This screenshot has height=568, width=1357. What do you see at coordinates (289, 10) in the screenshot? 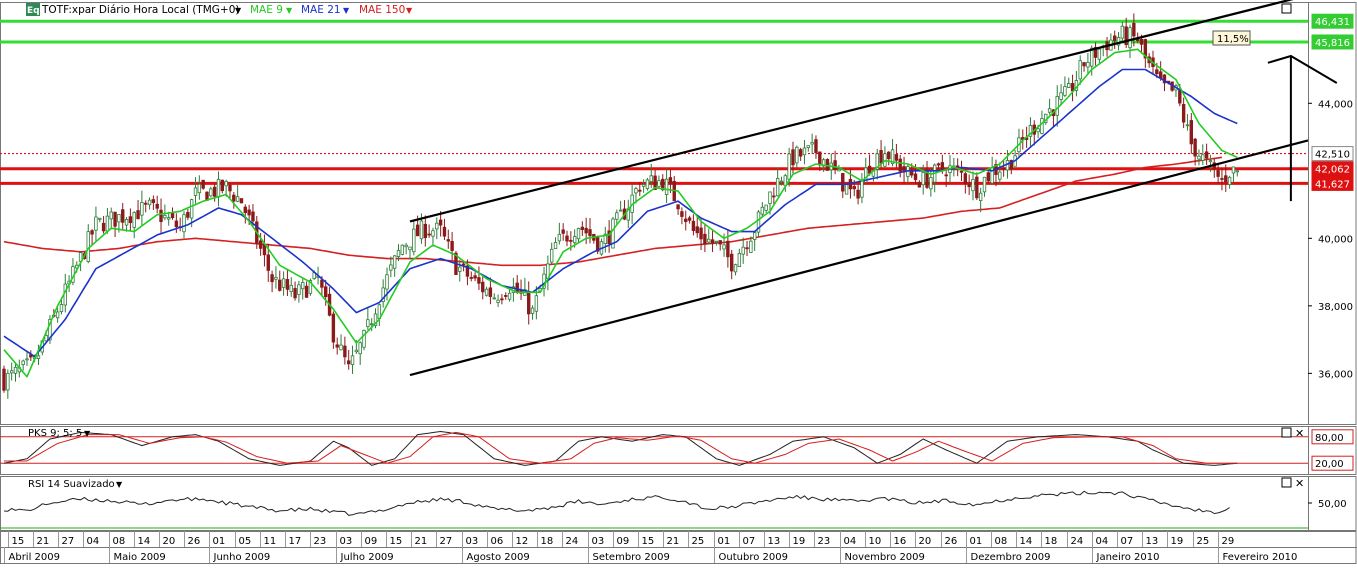
I see `indicator-mae9-dropdown-icon: ▼` at bounding box center [289, 10].